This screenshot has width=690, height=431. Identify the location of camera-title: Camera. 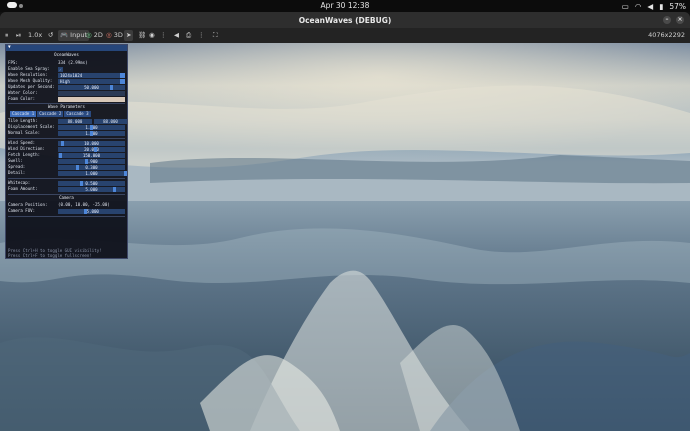
(66, 197).